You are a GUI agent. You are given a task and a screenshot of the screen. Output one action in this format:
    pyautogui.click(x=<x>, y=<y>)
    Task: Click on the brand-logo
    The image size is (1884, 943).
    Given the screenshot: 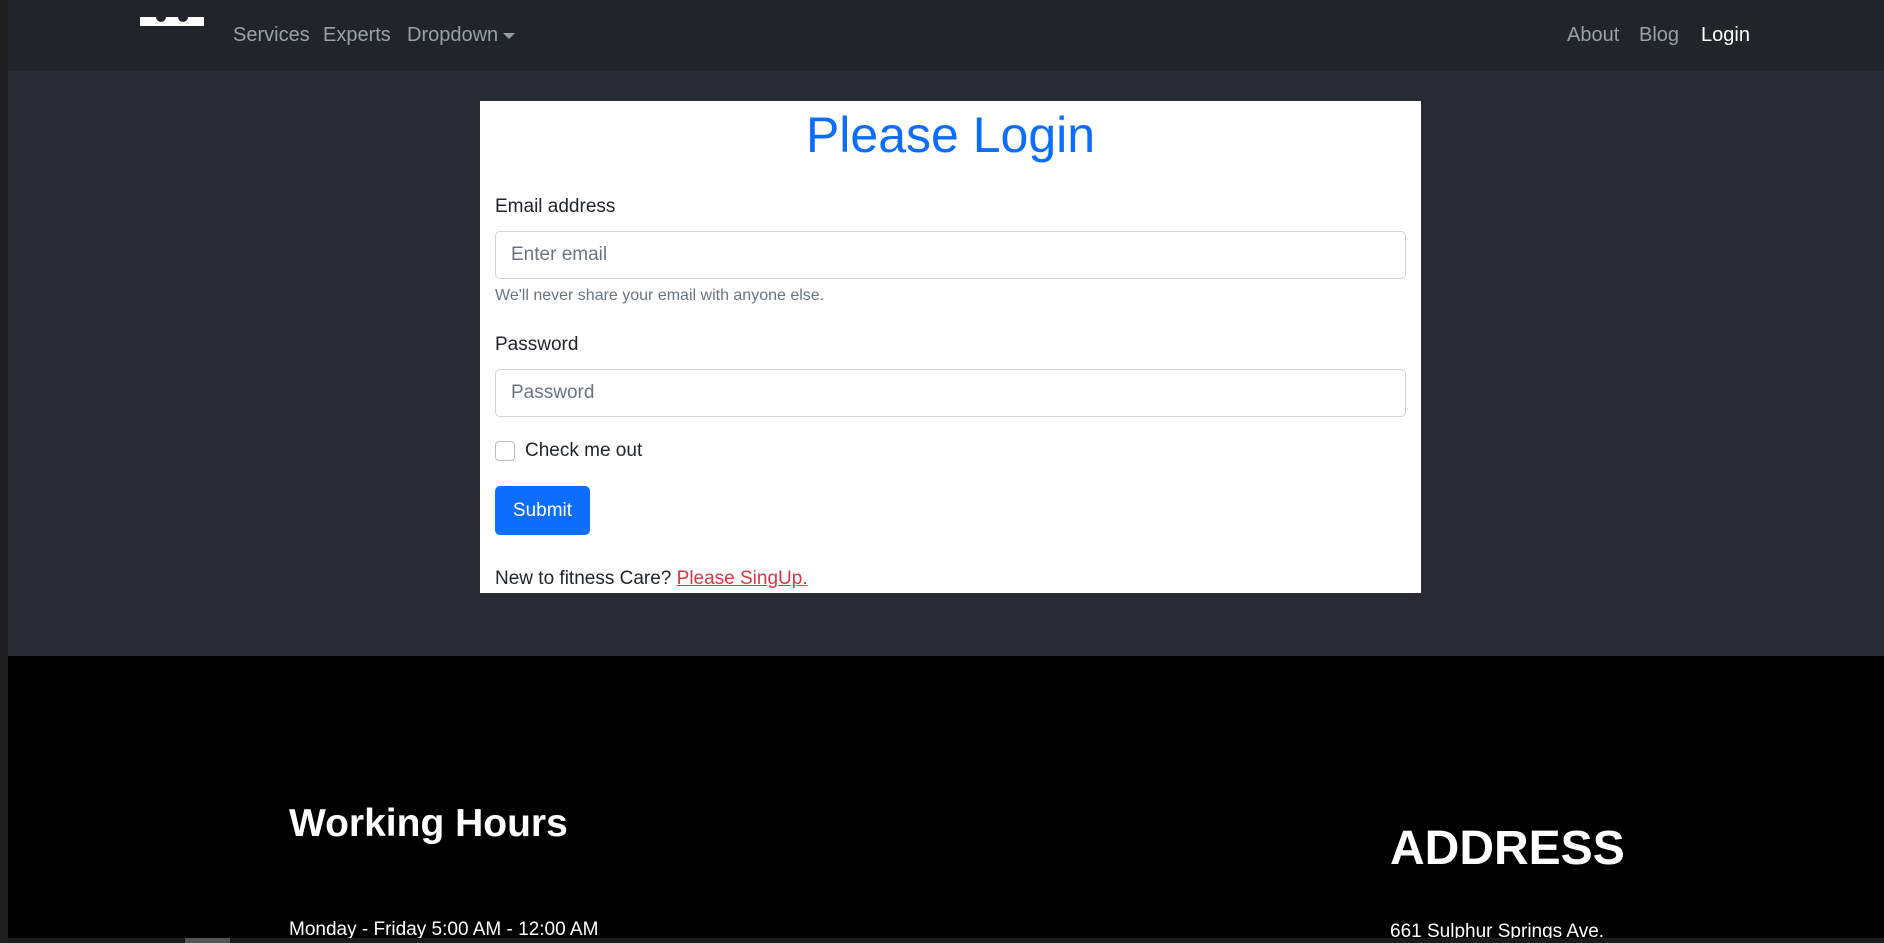 What is the action you would take?
    pyautogui.click(x=172, y=21)
    